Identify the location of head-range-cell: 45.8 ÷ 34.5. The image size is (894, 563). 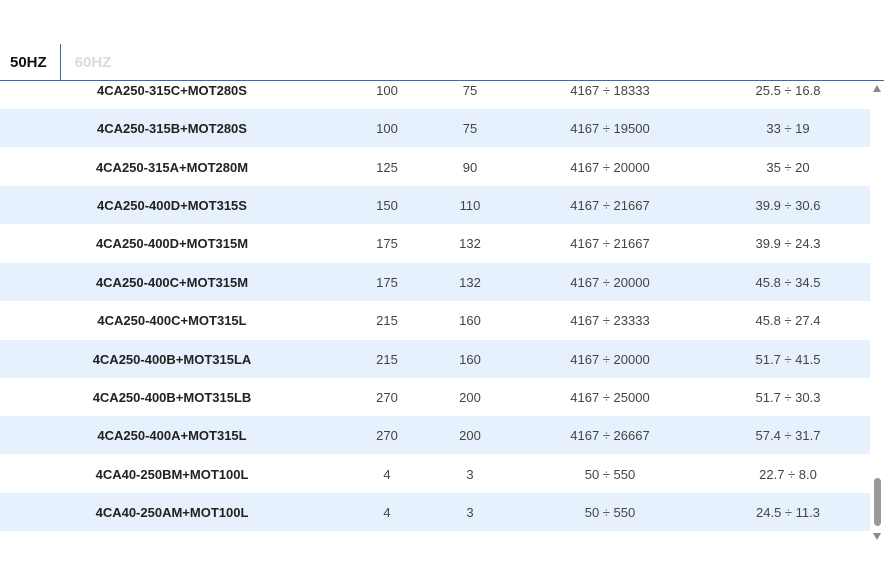
(788, 282).